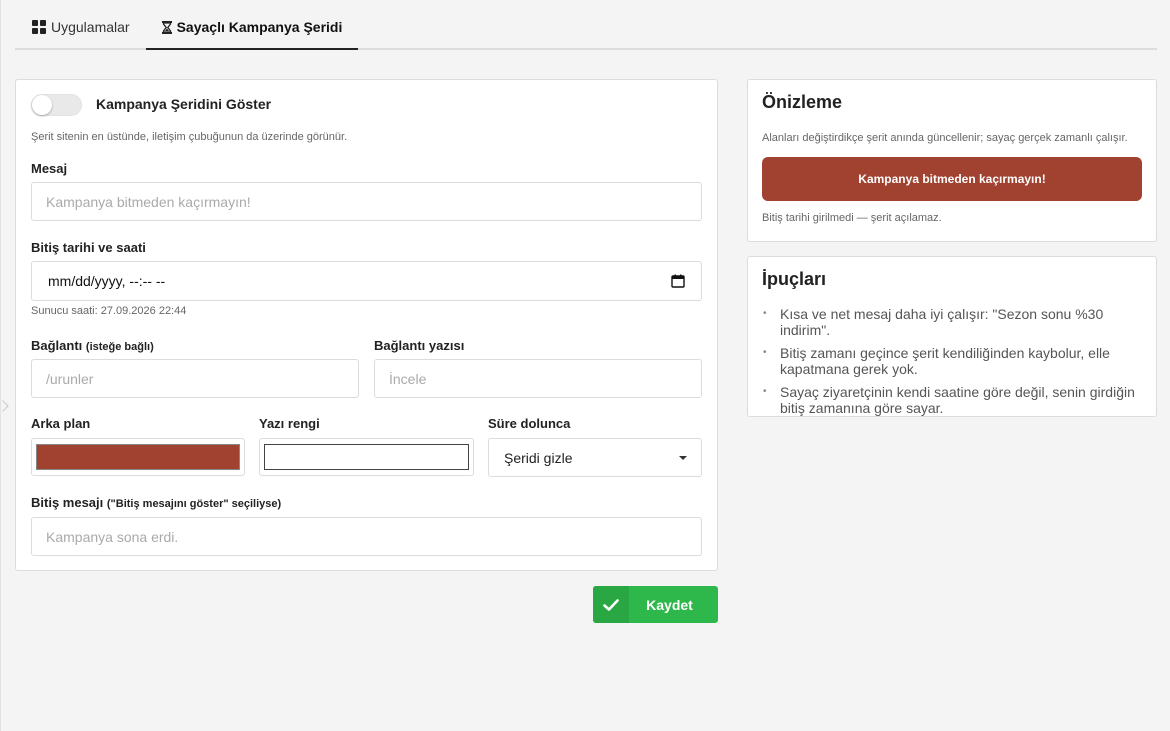 The image size is (1170, 731). Describe the element at coordinates (366, 536) in the screenshot. I see `end-message-input` at that location.